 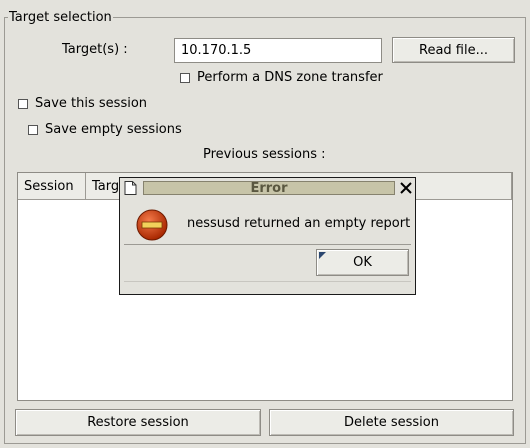 What do you see at coordinates (267, 244) in the screenshot?
I see `dialog-separator` at bounding box center [267, 244].